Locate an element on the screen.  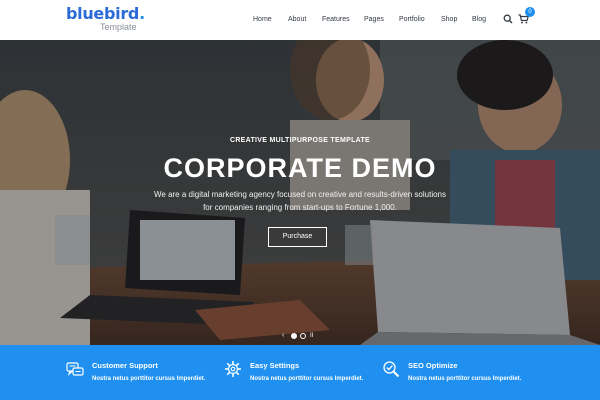
settings-gear-icon is located at coordinates (233, 369).